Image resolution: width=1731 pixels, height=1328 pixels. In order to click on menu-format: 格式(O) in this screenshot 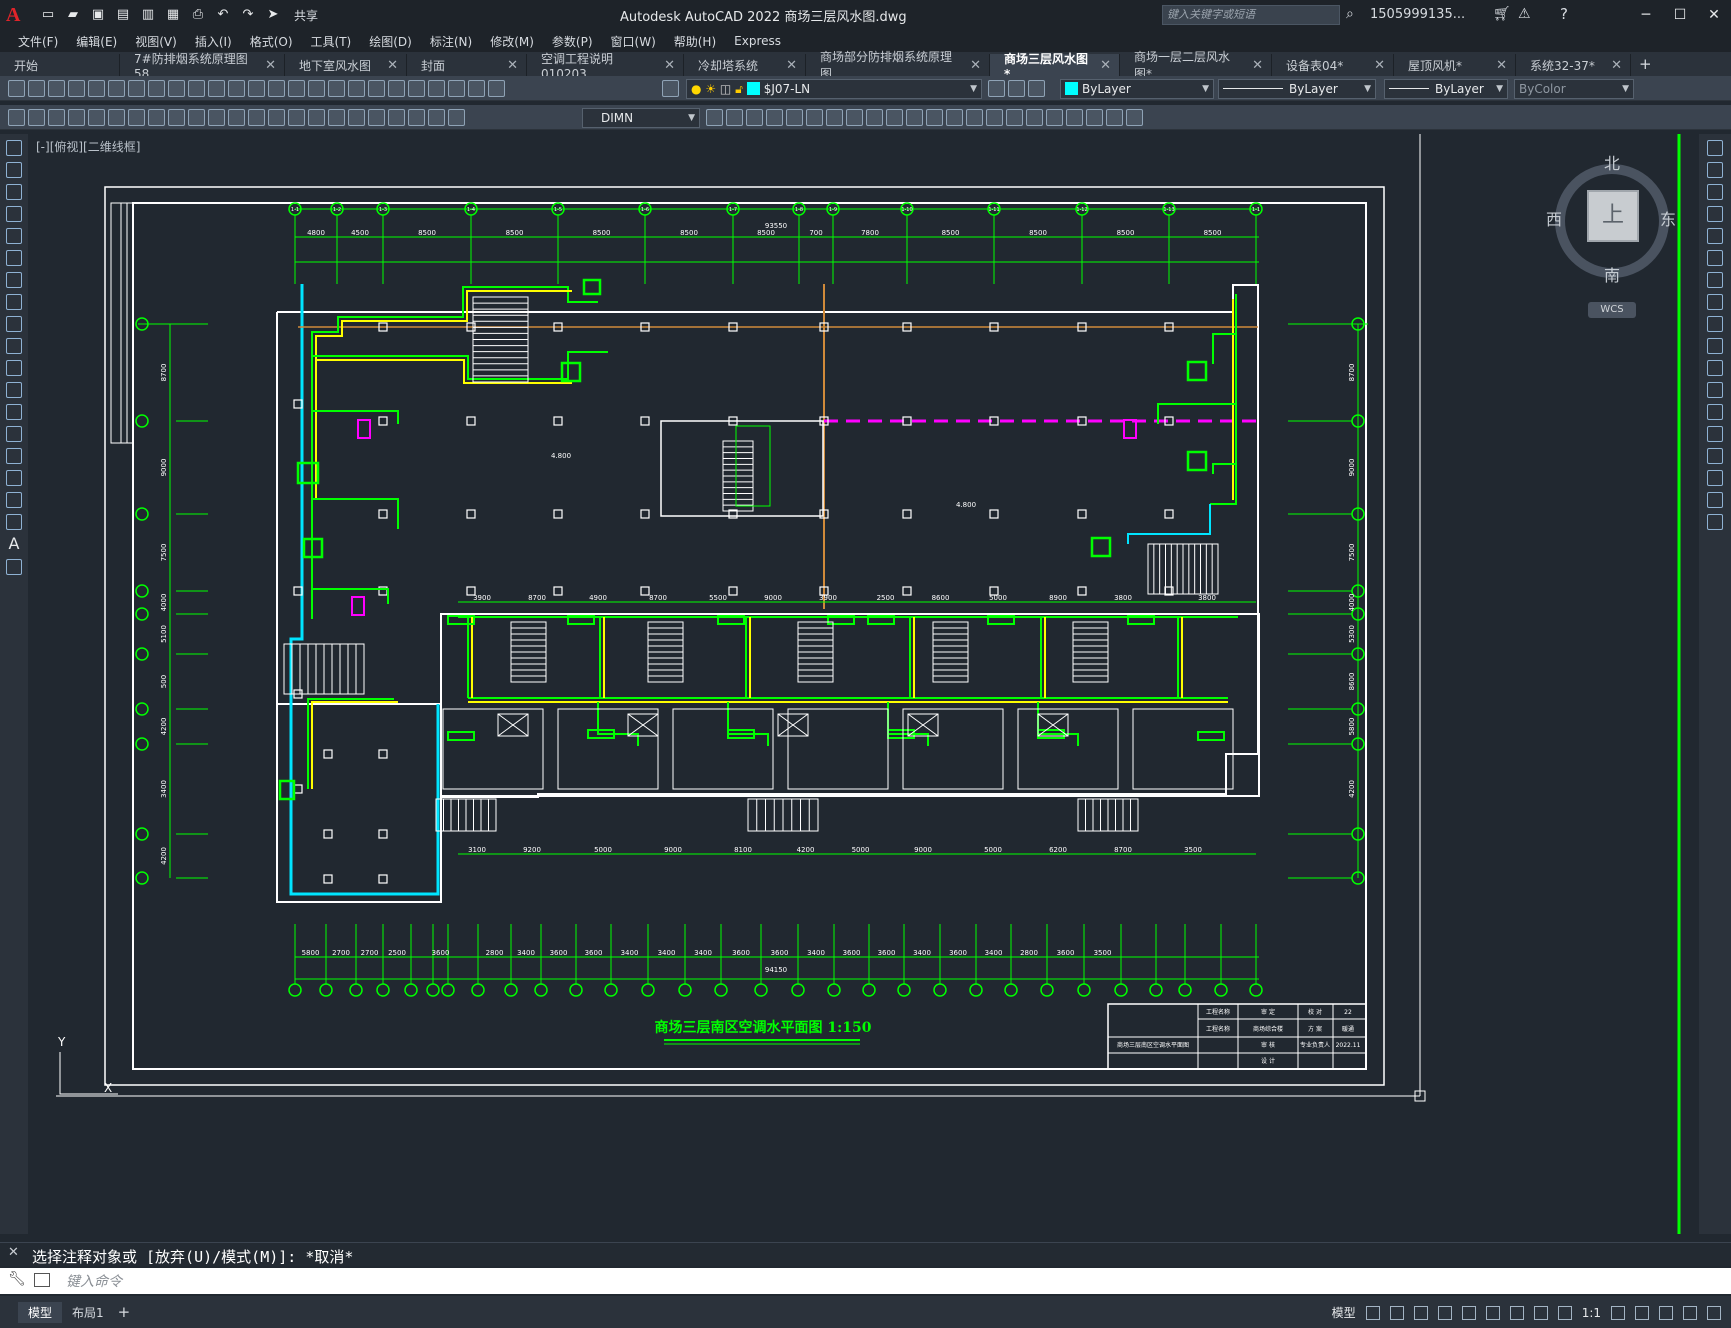, I will do `click(271, 41)`.